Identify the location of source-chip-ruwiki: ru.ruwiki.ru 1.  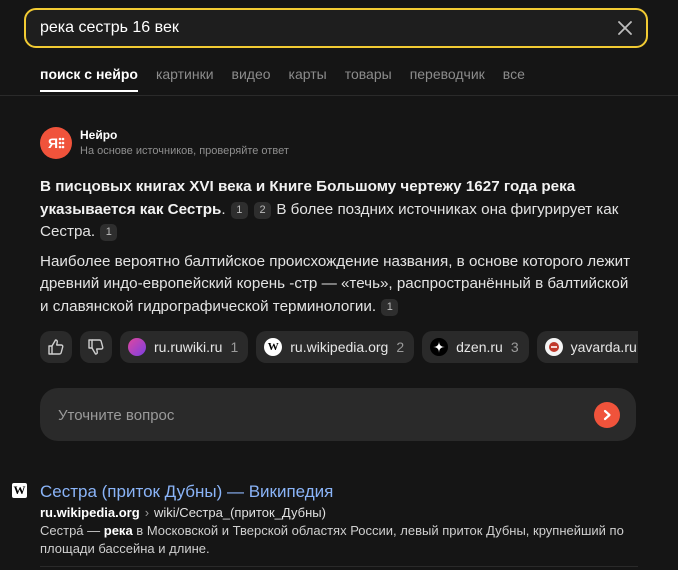
(184, 347).